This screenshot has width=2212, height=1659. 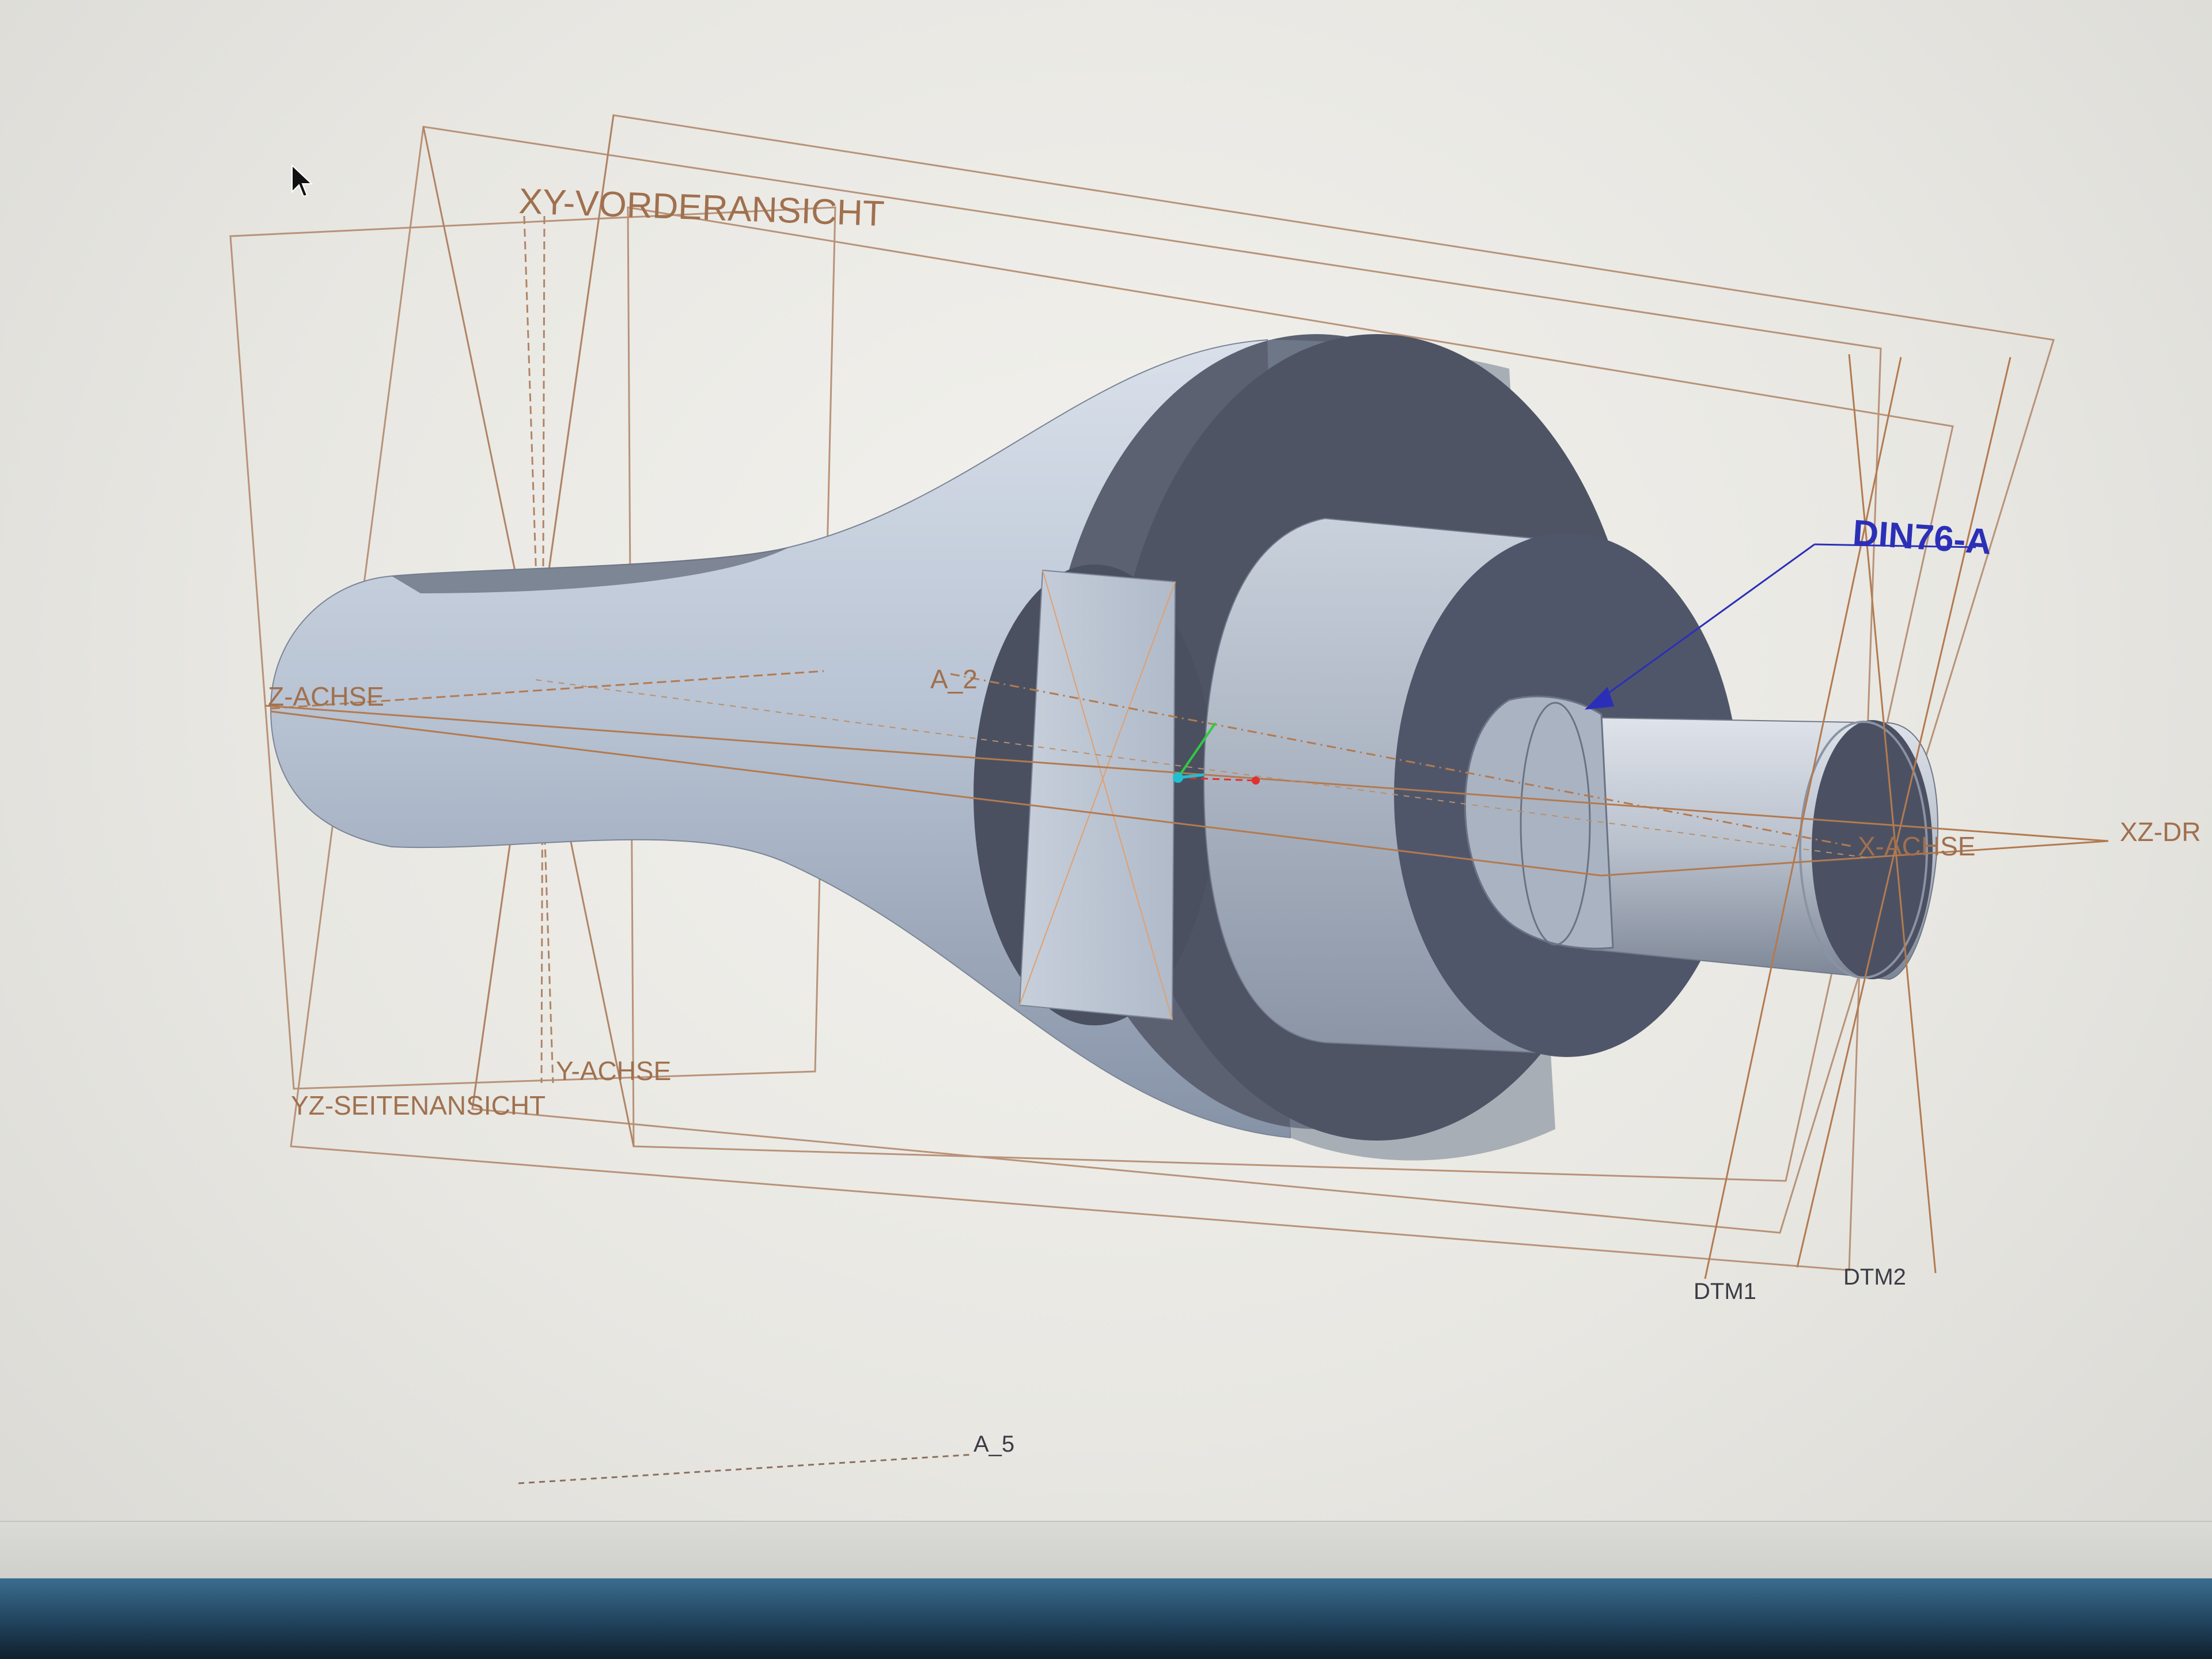 What do you see at coordinates (1874, 1277) in the screenshot?
I see `label-dtm2: DTM2` at bounding box center [1874, 1277].